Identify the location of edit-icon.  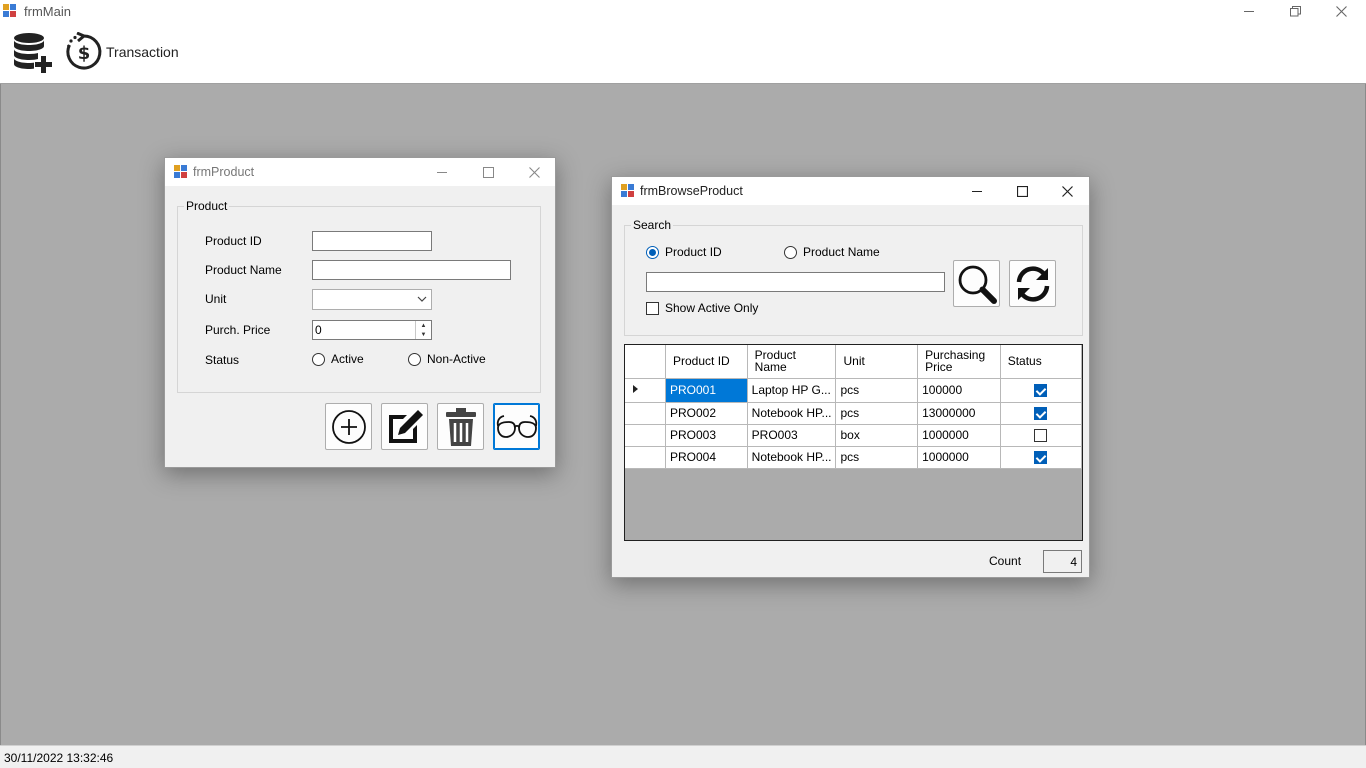
(405, 426).